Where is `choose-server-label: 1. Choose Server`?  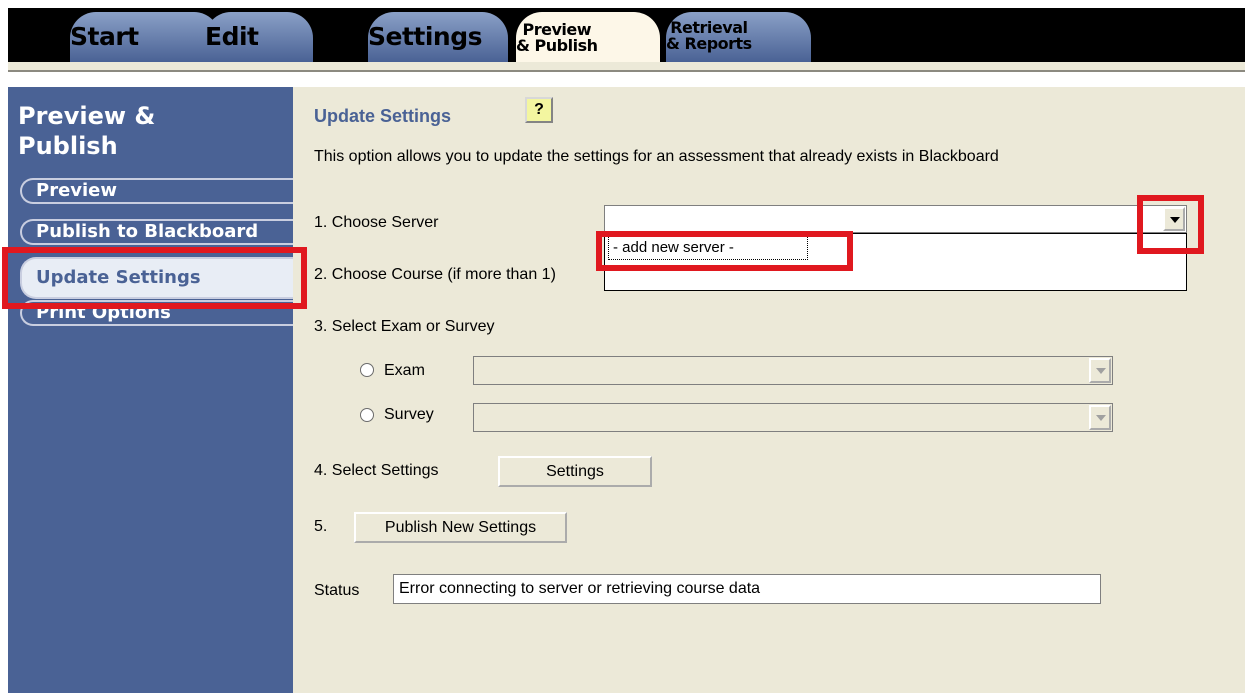 choose-server-label: 1. Choose Server is located at coordinates (376, 222).